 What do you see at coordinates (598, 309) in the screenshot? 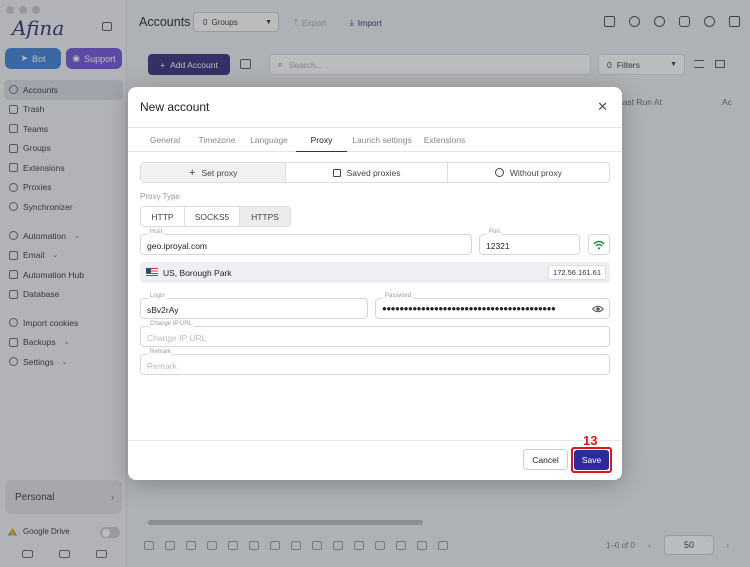
I see `eye-icon` at bounding box center [598, 309].